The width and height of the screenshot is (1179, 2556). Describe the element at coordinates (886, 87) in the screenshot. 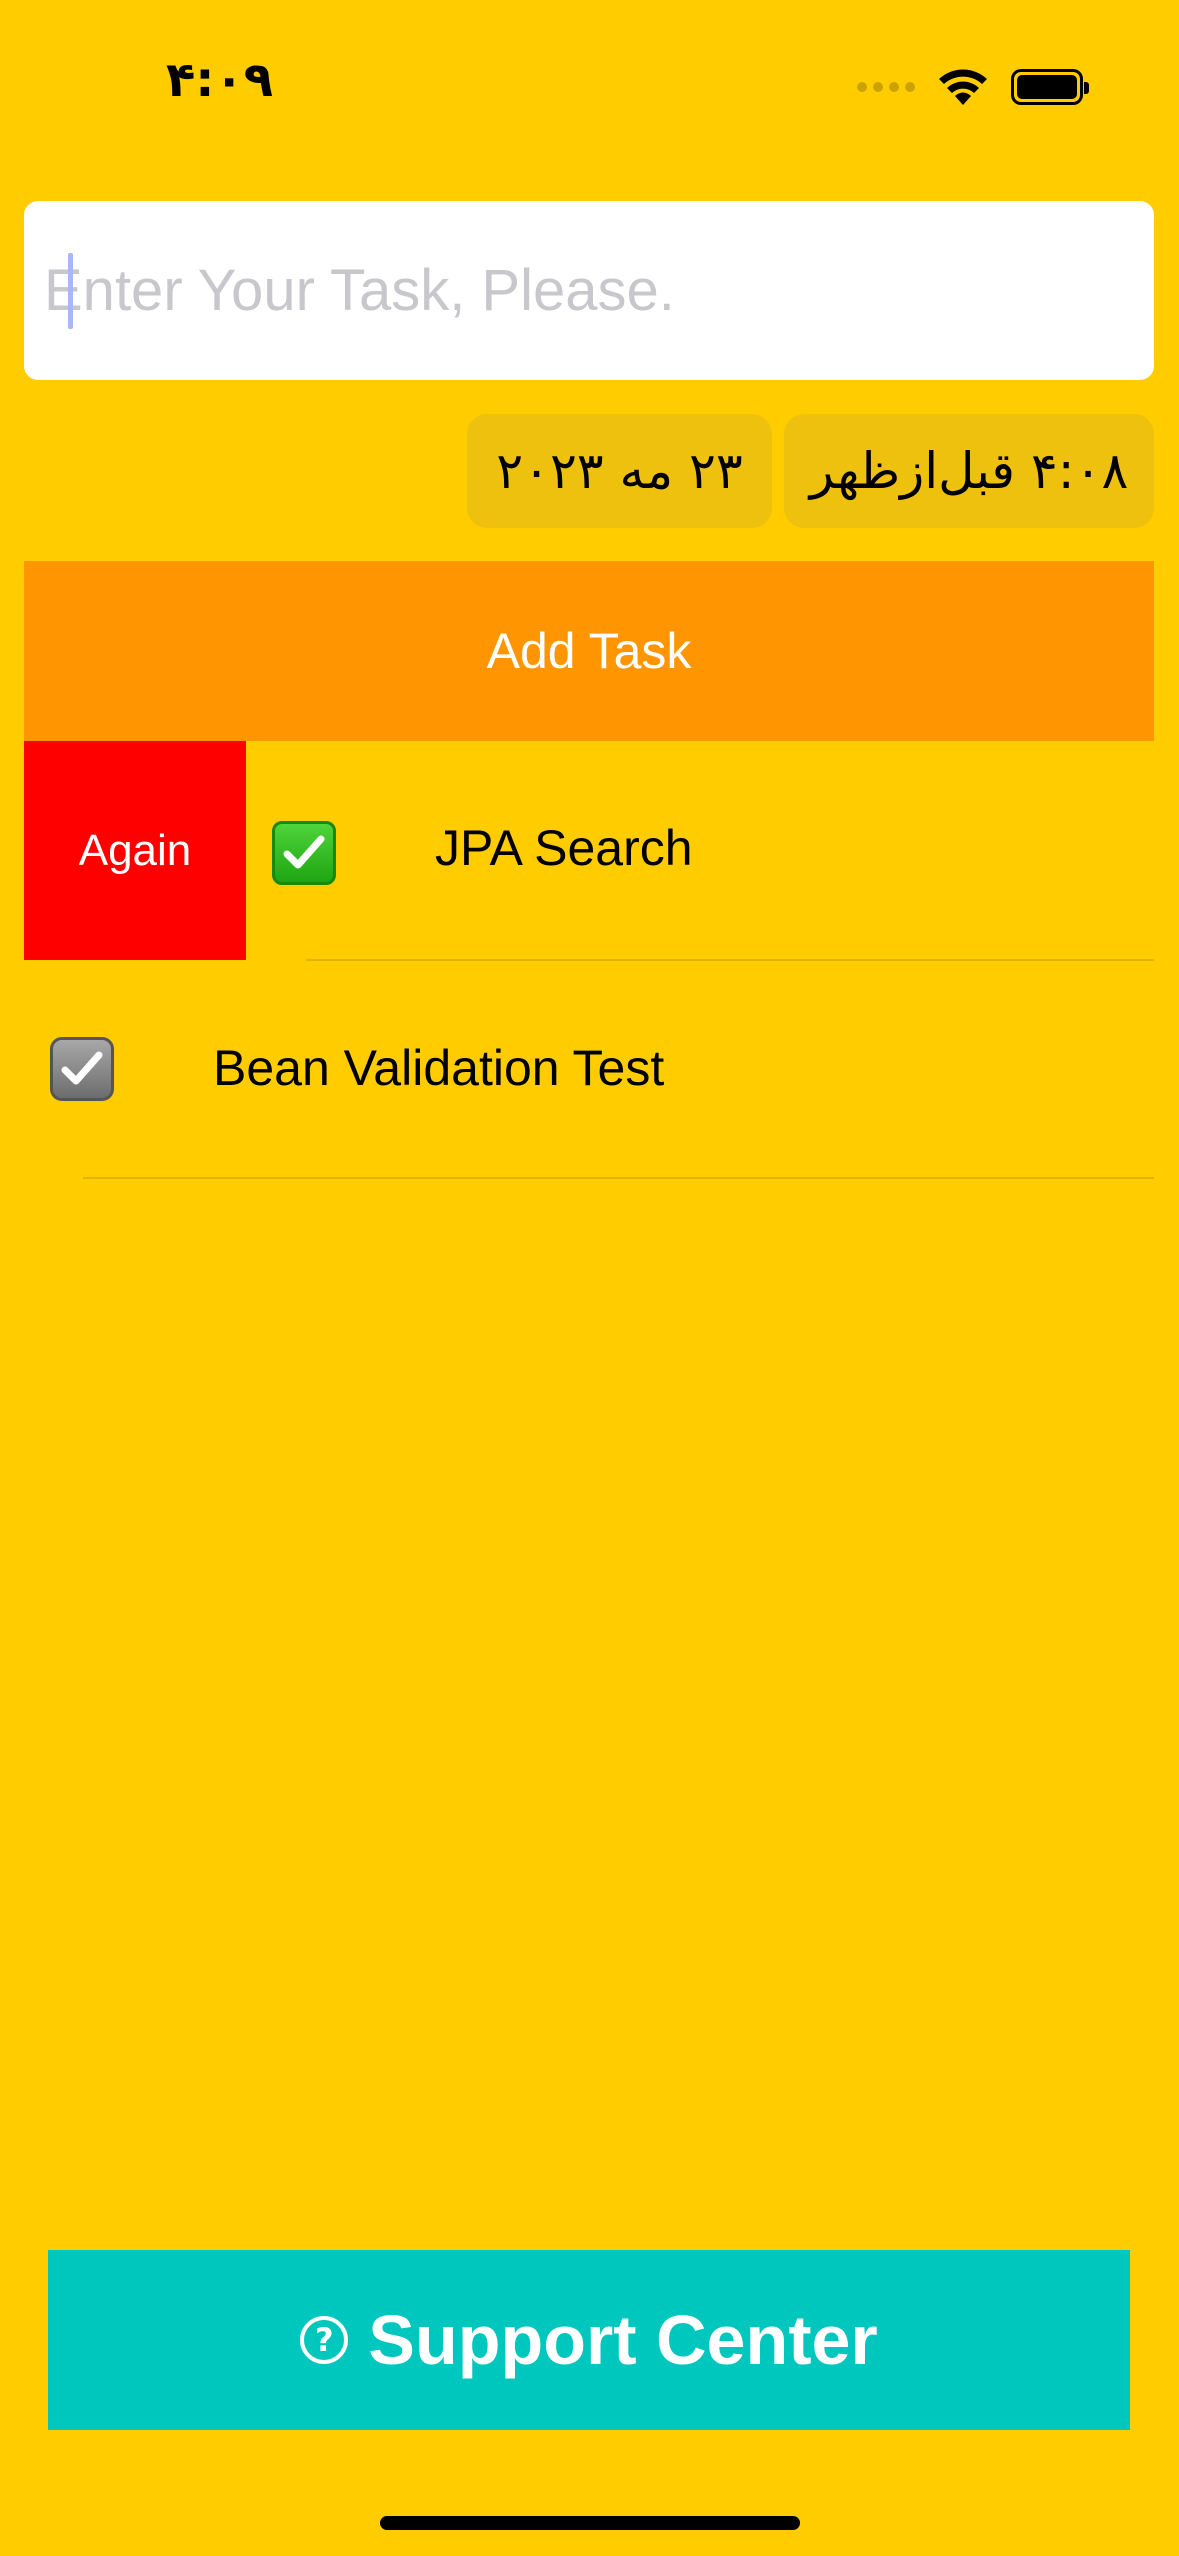

I see `signal-dots-icon` at that location.